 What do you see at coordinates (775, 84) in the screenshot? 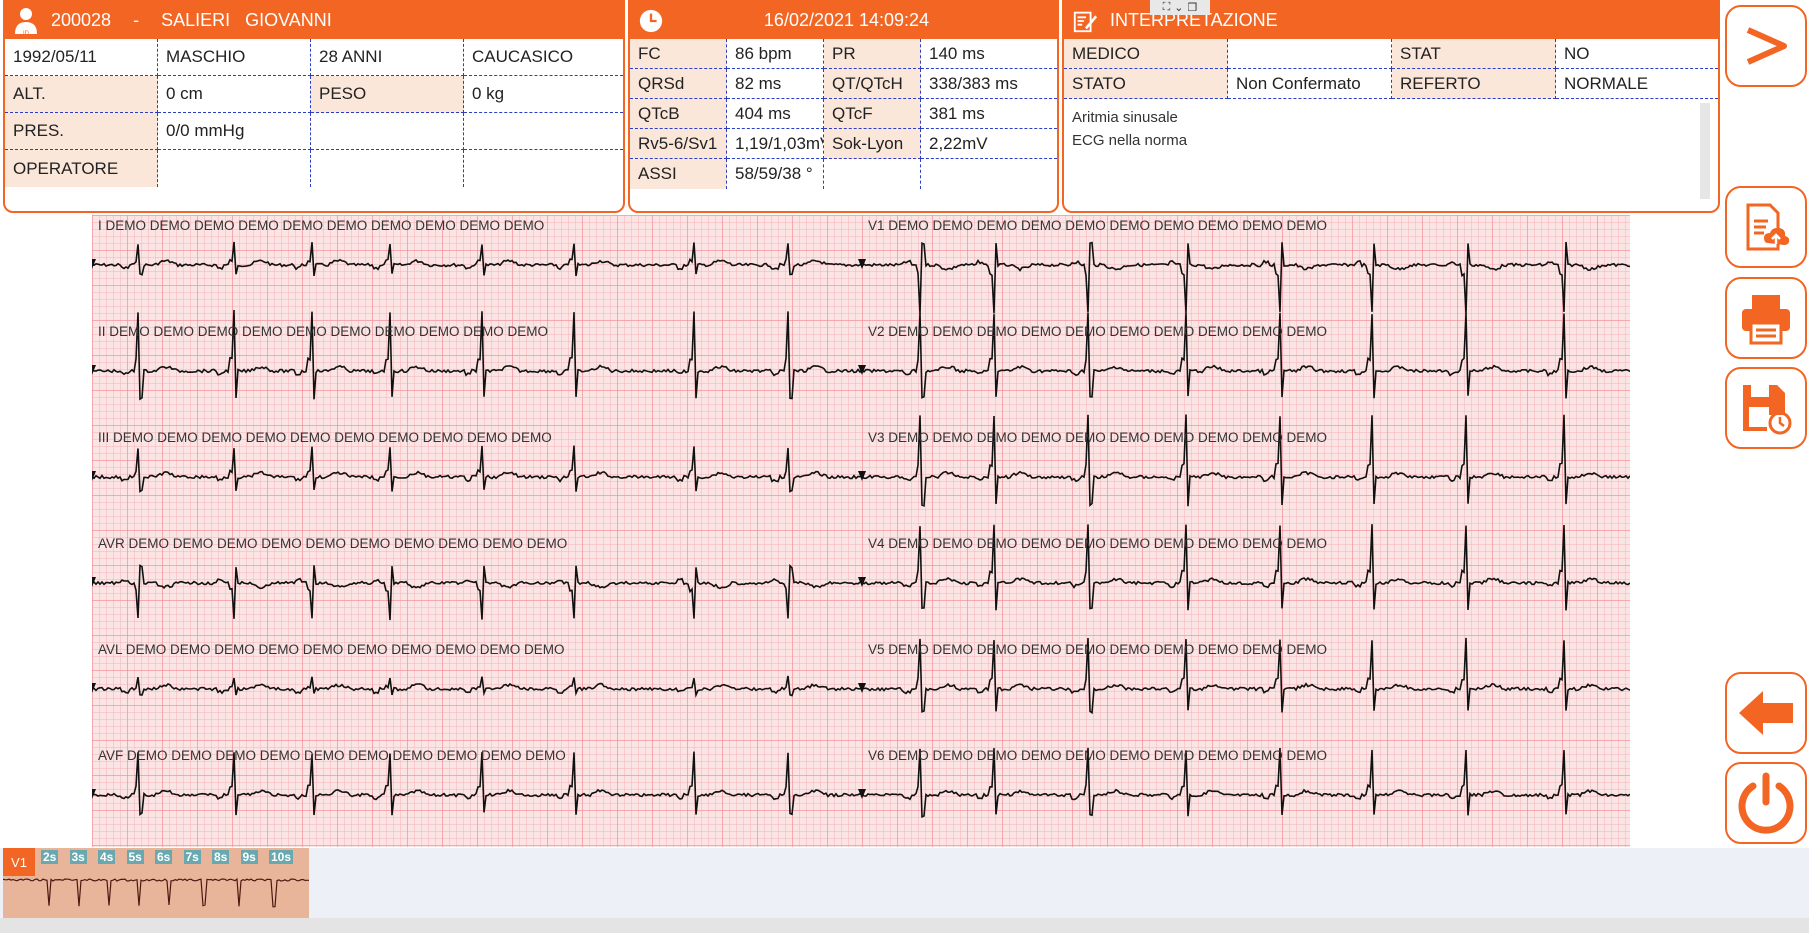
I see `measure-cell-1-1: 82 ms` at bounding box center [775, 84].